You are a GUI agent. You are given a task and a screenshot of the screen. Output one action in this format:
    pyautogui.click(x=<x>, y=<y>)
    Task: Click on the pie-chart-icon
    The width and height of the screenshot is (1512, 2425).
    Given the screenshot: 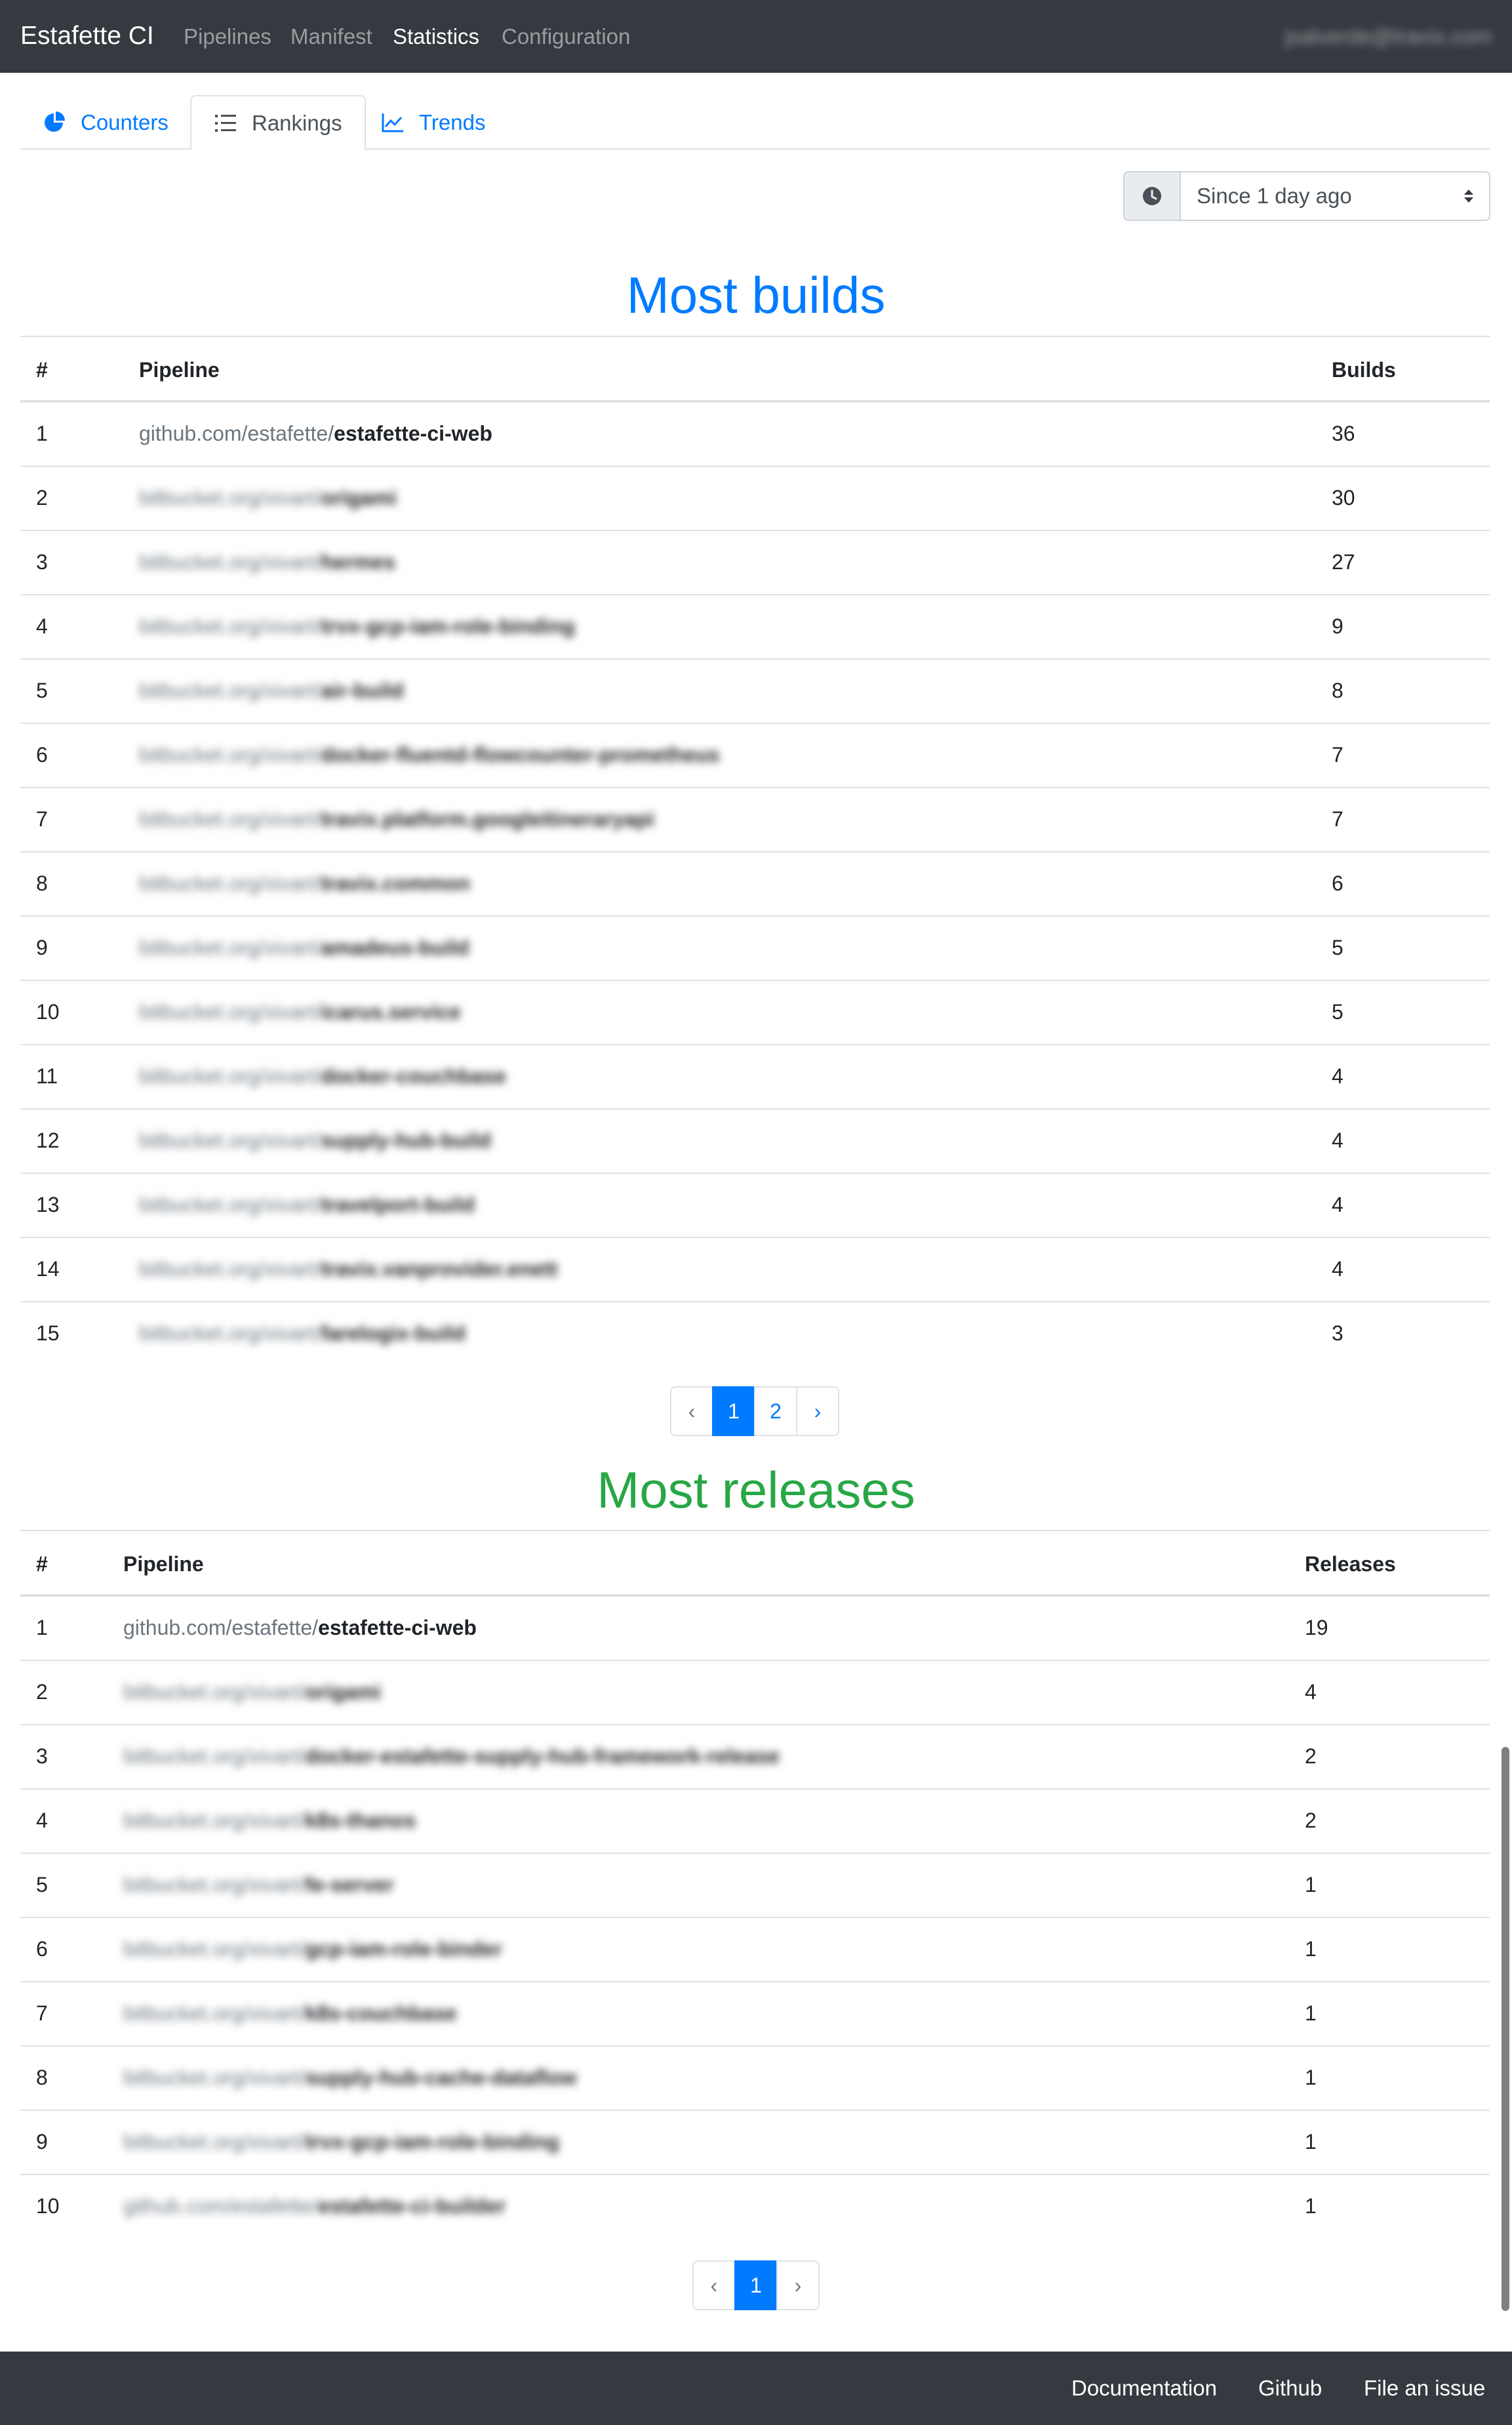 What is the action you would take?
    pyautogui.click(x=55, y=121)
    